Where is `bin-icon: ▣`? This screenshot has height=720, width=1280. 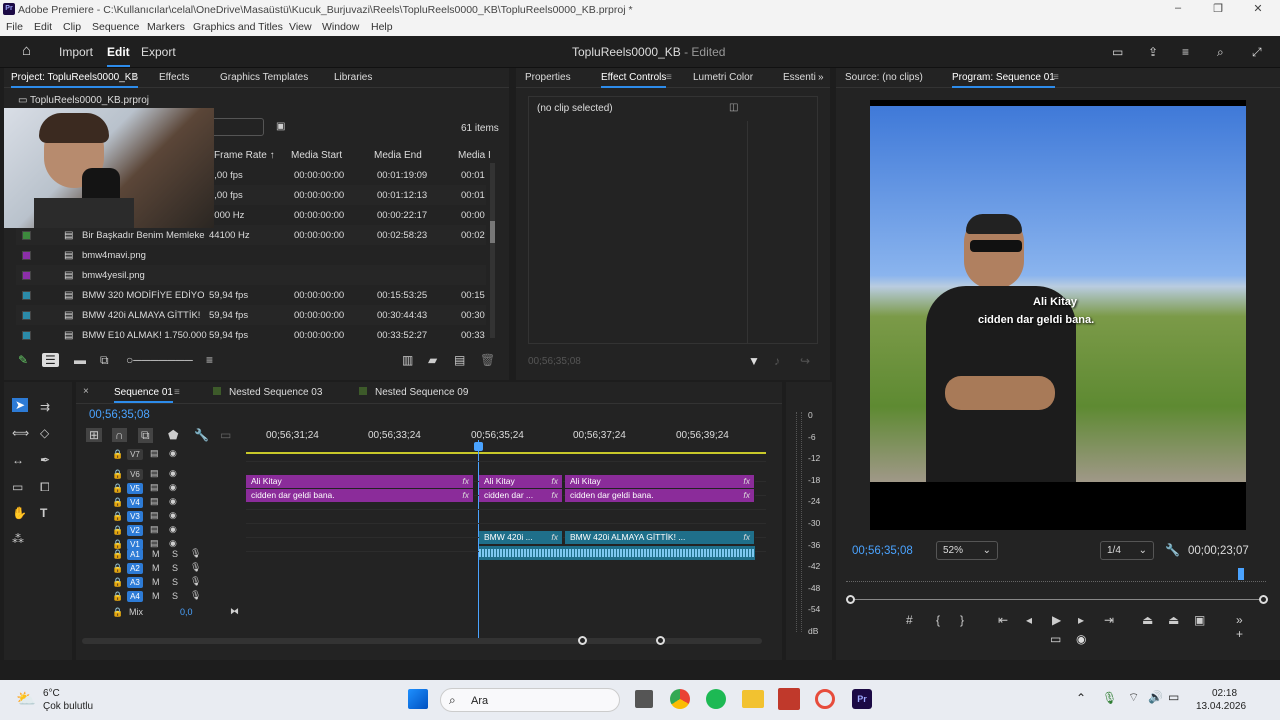
bin-icon: ▣ is located at coordinates (280, 126).